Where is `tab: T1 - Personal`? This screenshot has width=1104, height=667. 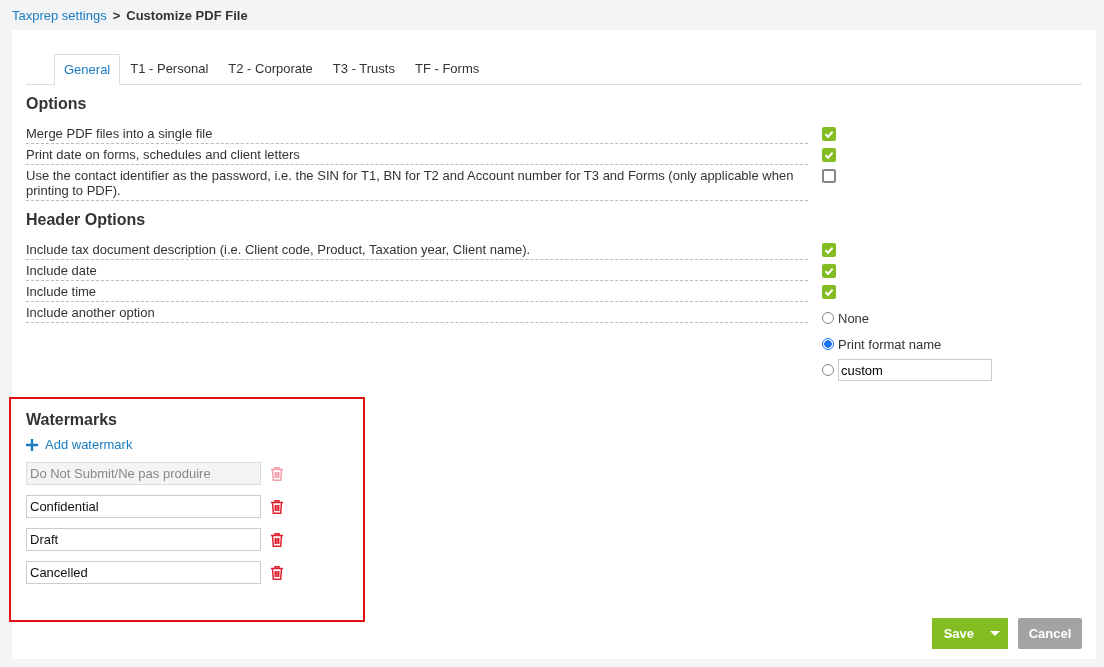 tab: T1 - Personal is located at coordinates (169, 69).